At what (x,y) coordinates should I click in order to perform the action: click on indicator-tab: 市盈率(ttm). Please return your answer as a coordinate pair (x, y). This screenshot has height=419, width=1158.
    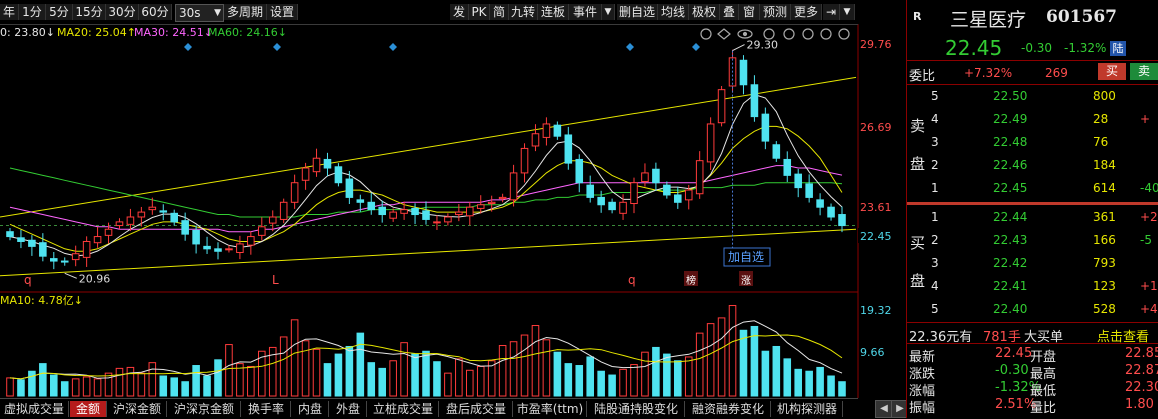
    Looking at the image, I should click on (550, 409).